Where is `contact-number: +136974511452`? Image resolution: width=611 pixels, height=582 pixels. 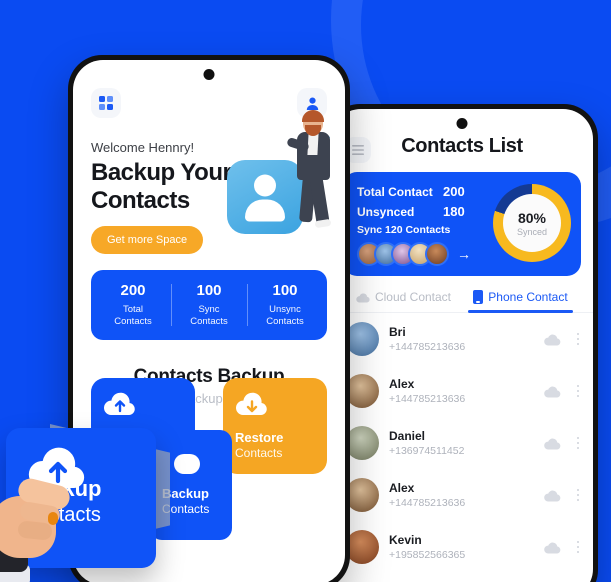
contact-number: +136974511452 is located at coordinates (427, 451).